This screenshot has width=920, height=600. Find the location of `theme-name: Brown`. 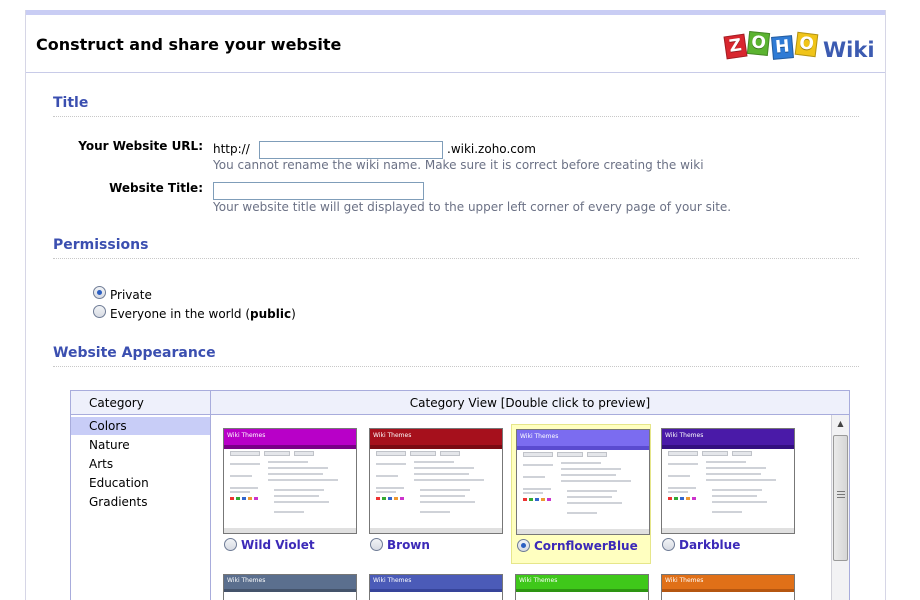

theme-name: Brown is located at coordinates (408, 545).